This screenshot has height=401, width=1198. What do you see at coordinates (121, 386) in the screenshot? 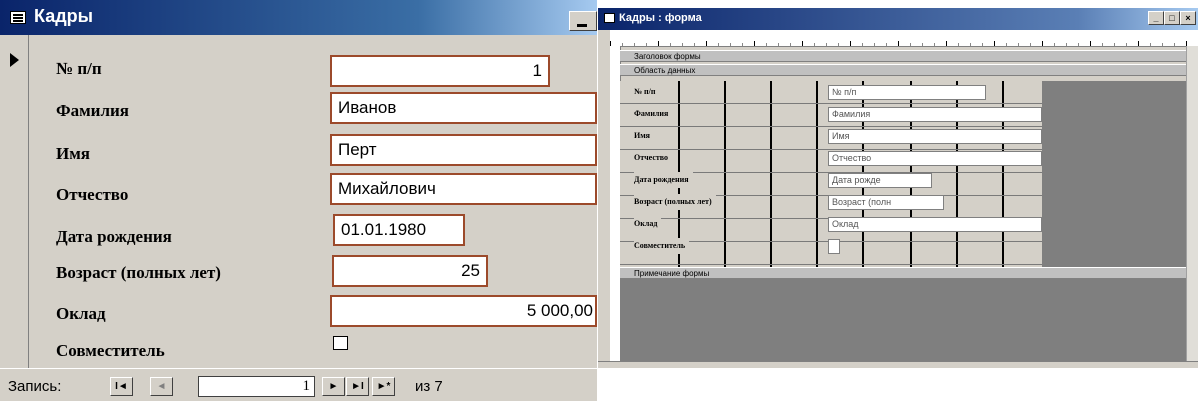
I see `first-record-button: I◄` at bounding box center [121, 386].